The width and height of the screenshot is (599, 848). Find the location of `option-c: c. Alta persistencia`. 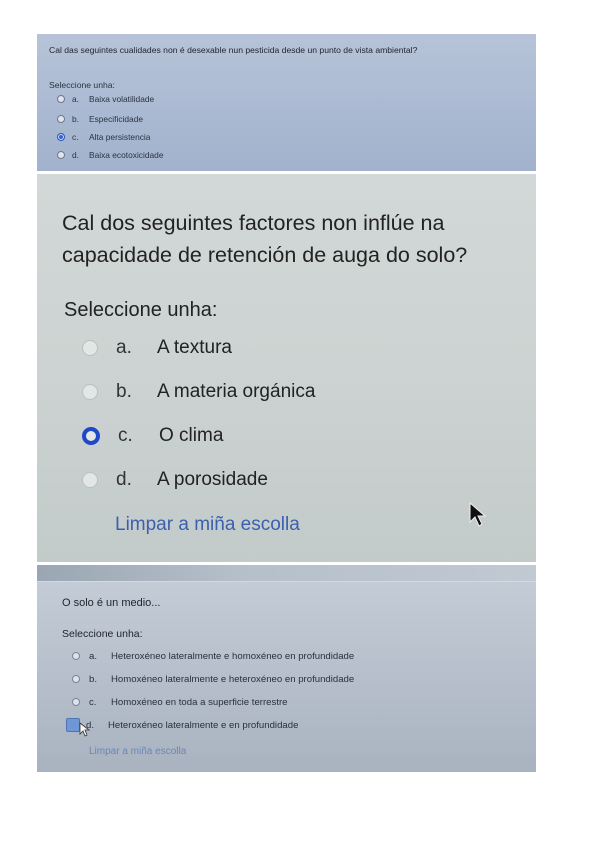

option-c: c. Alta persistencia is located at coordinates (103, 137).